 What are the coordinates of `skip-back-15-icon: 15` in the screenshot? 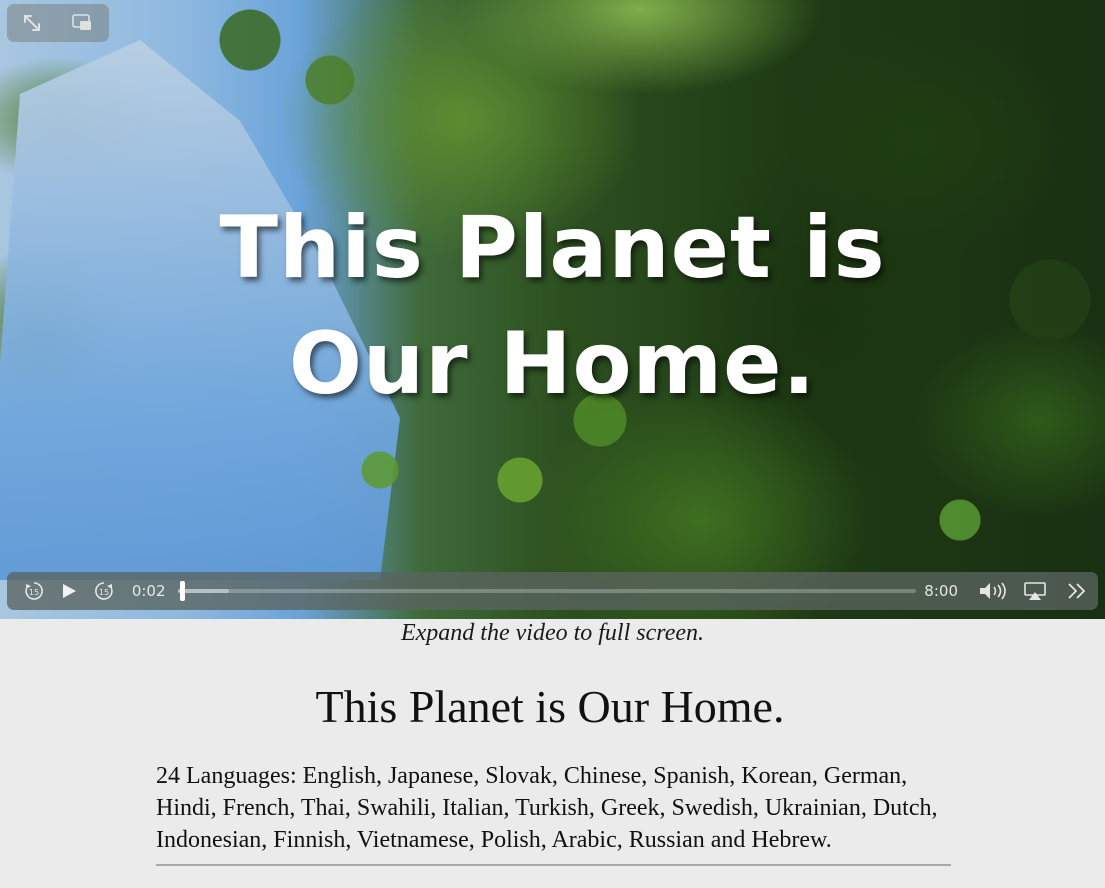 It's located at (34, 591).